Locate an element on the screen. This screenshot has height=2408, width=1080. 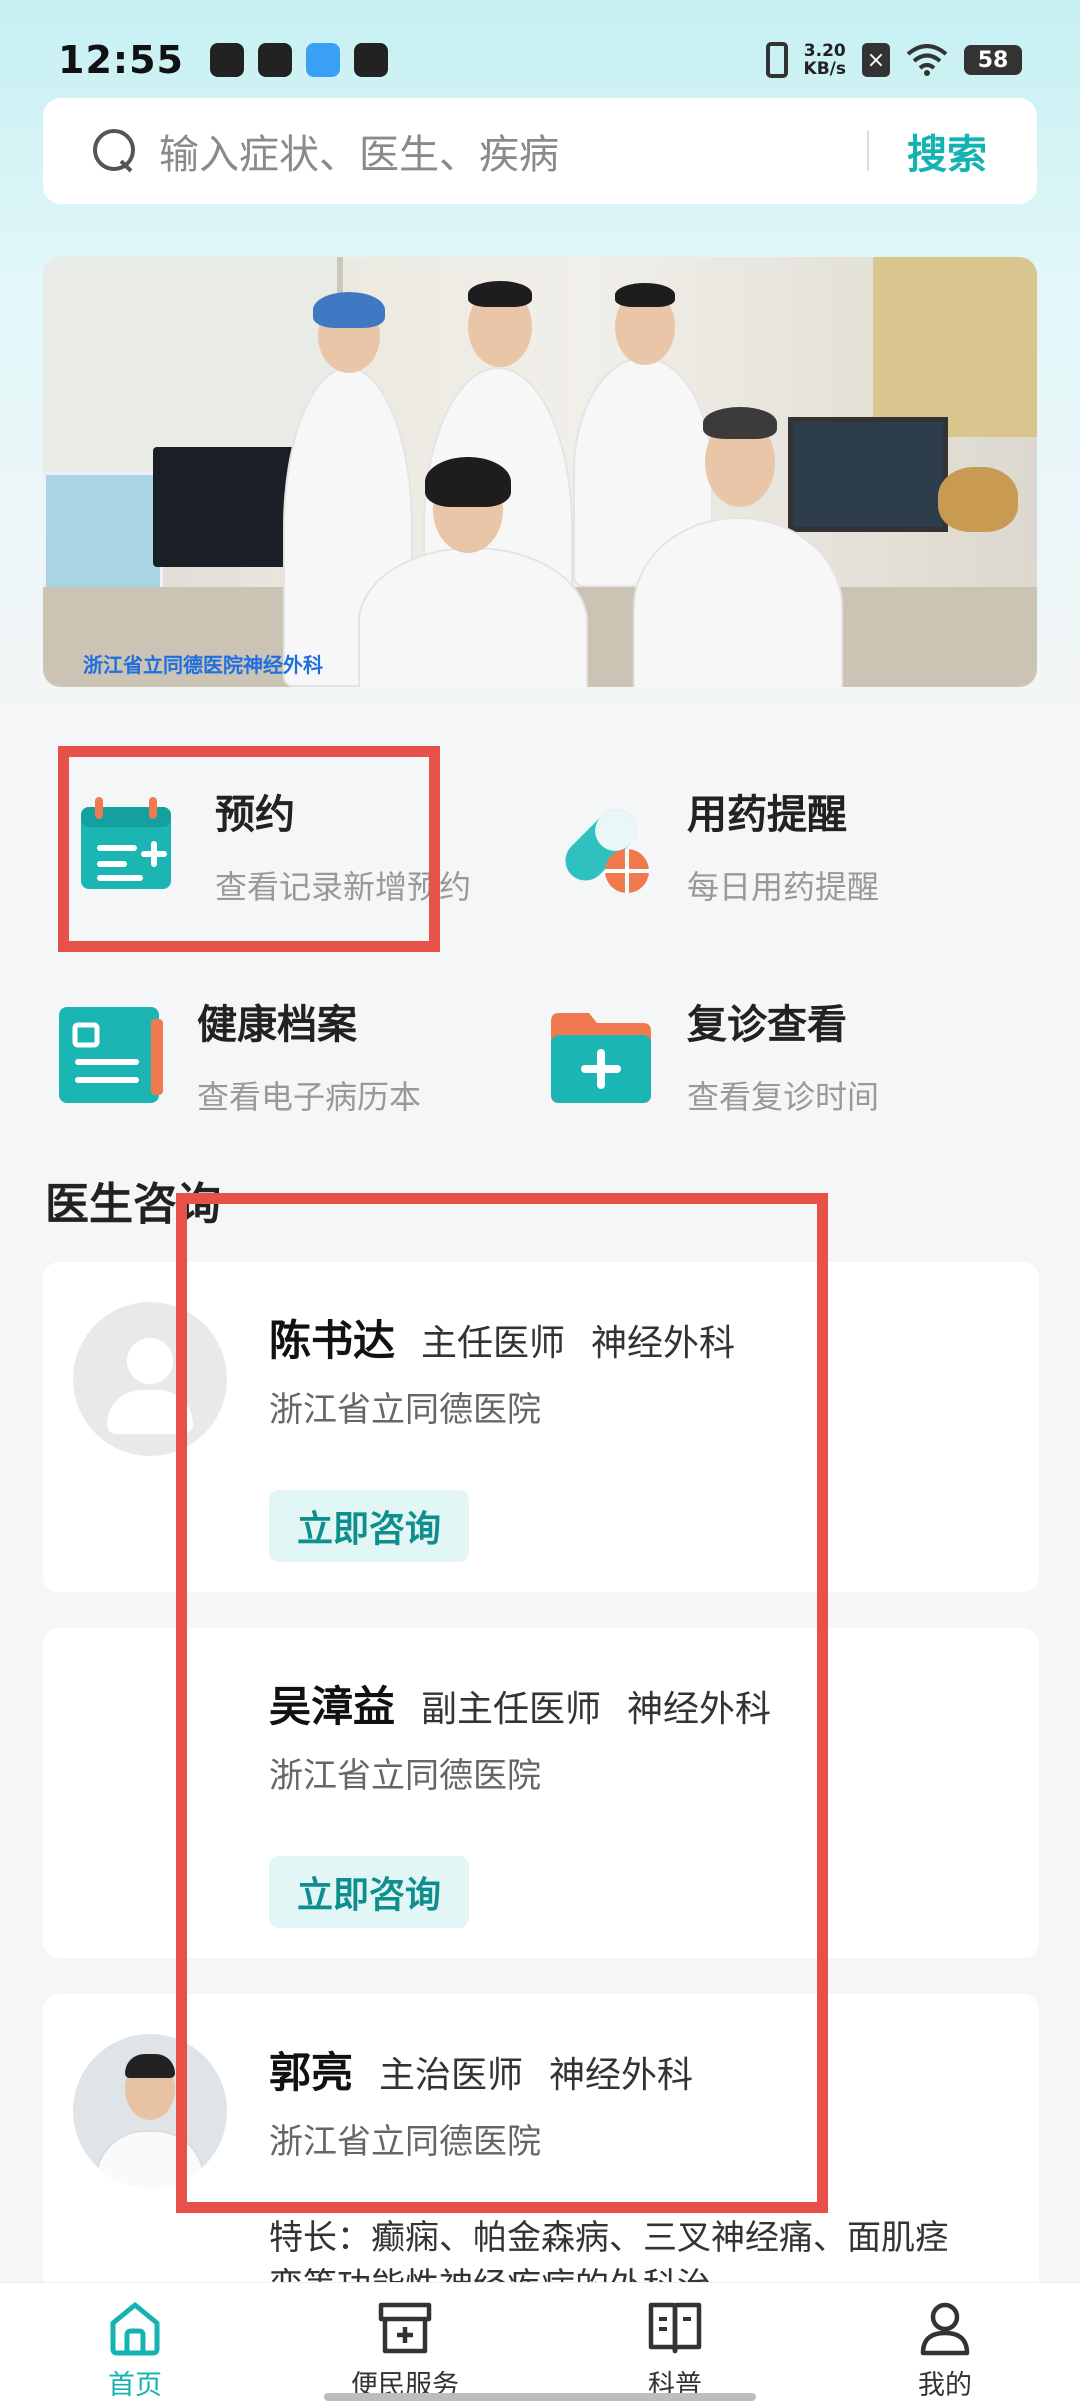
service-medication-reminder: 用药提醒 每日用药提醒 is located at coordinates (785, 845).